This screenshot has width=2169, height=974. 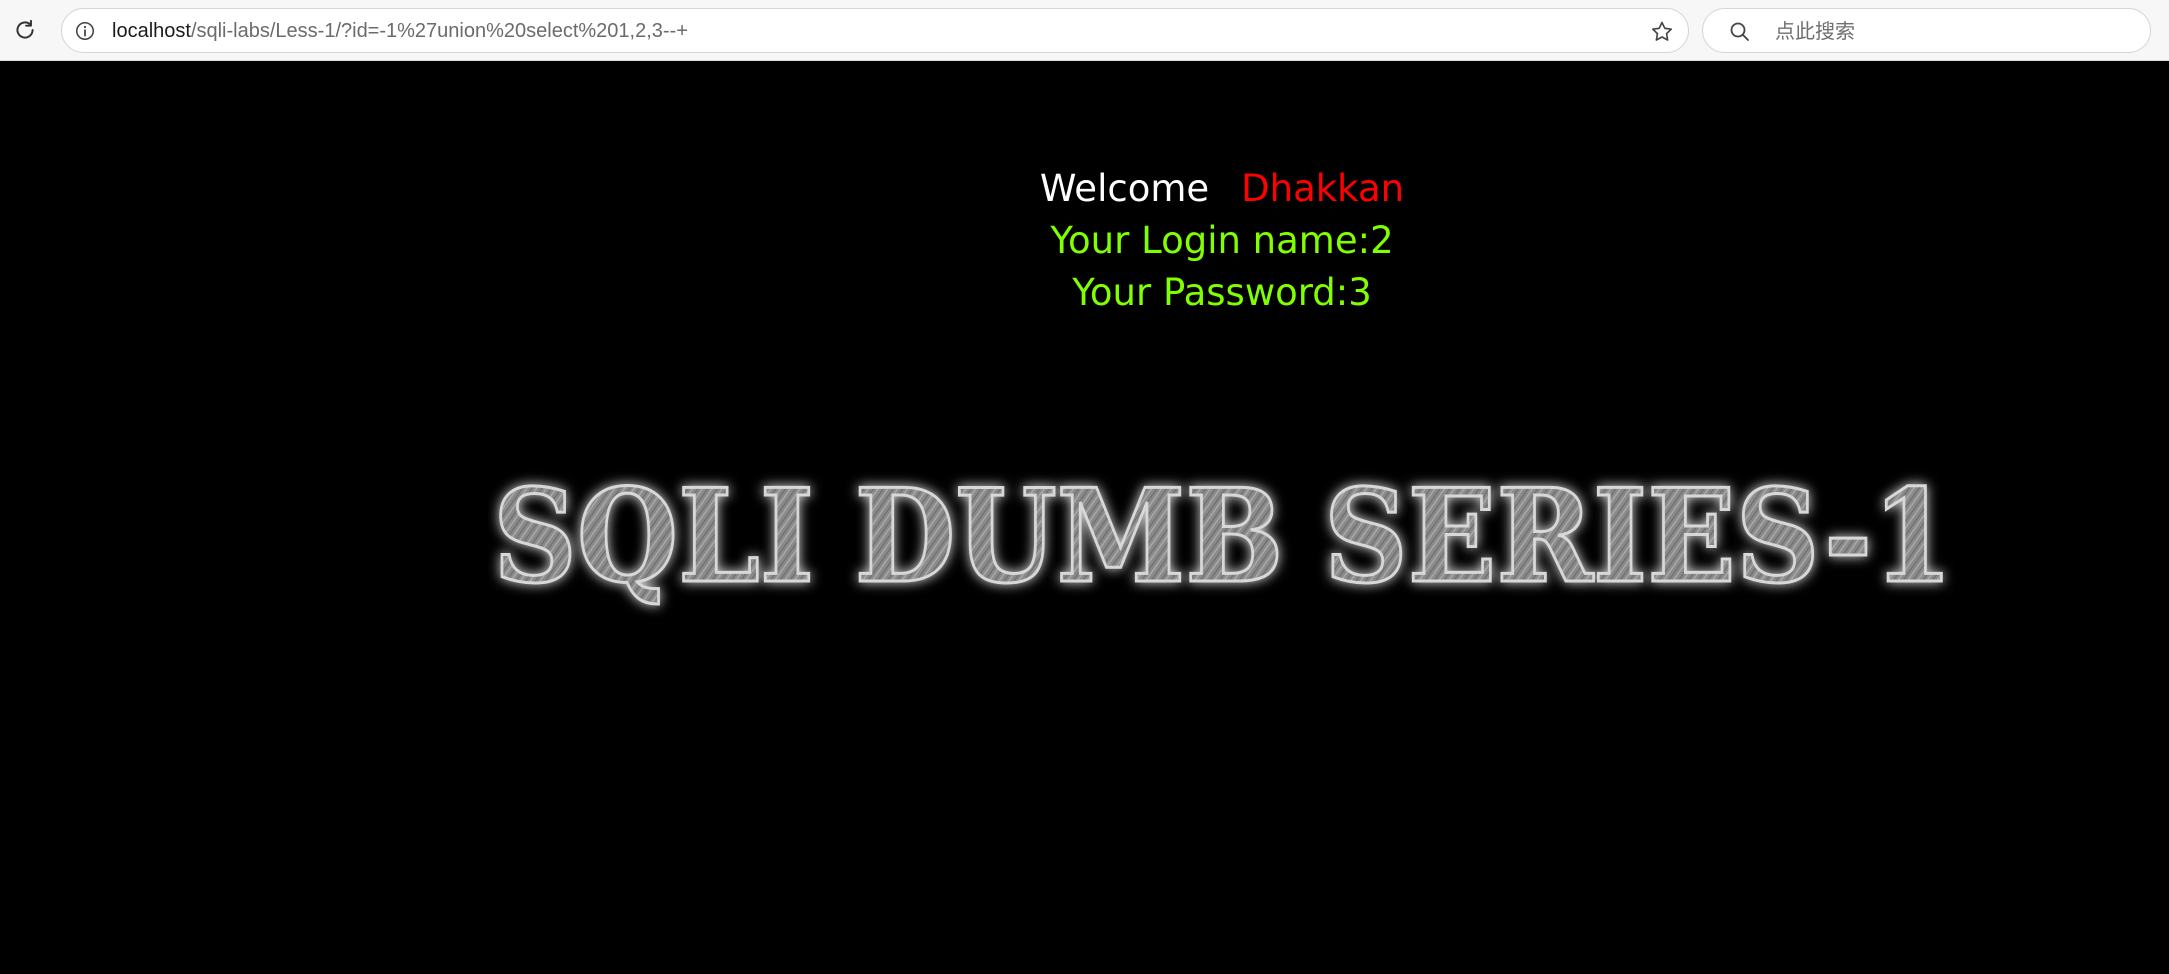 What do you see at coordinates (1222, 292) in the screenshot?
I see `password-line: Your Password:3` at bounding box center [1222, 292].